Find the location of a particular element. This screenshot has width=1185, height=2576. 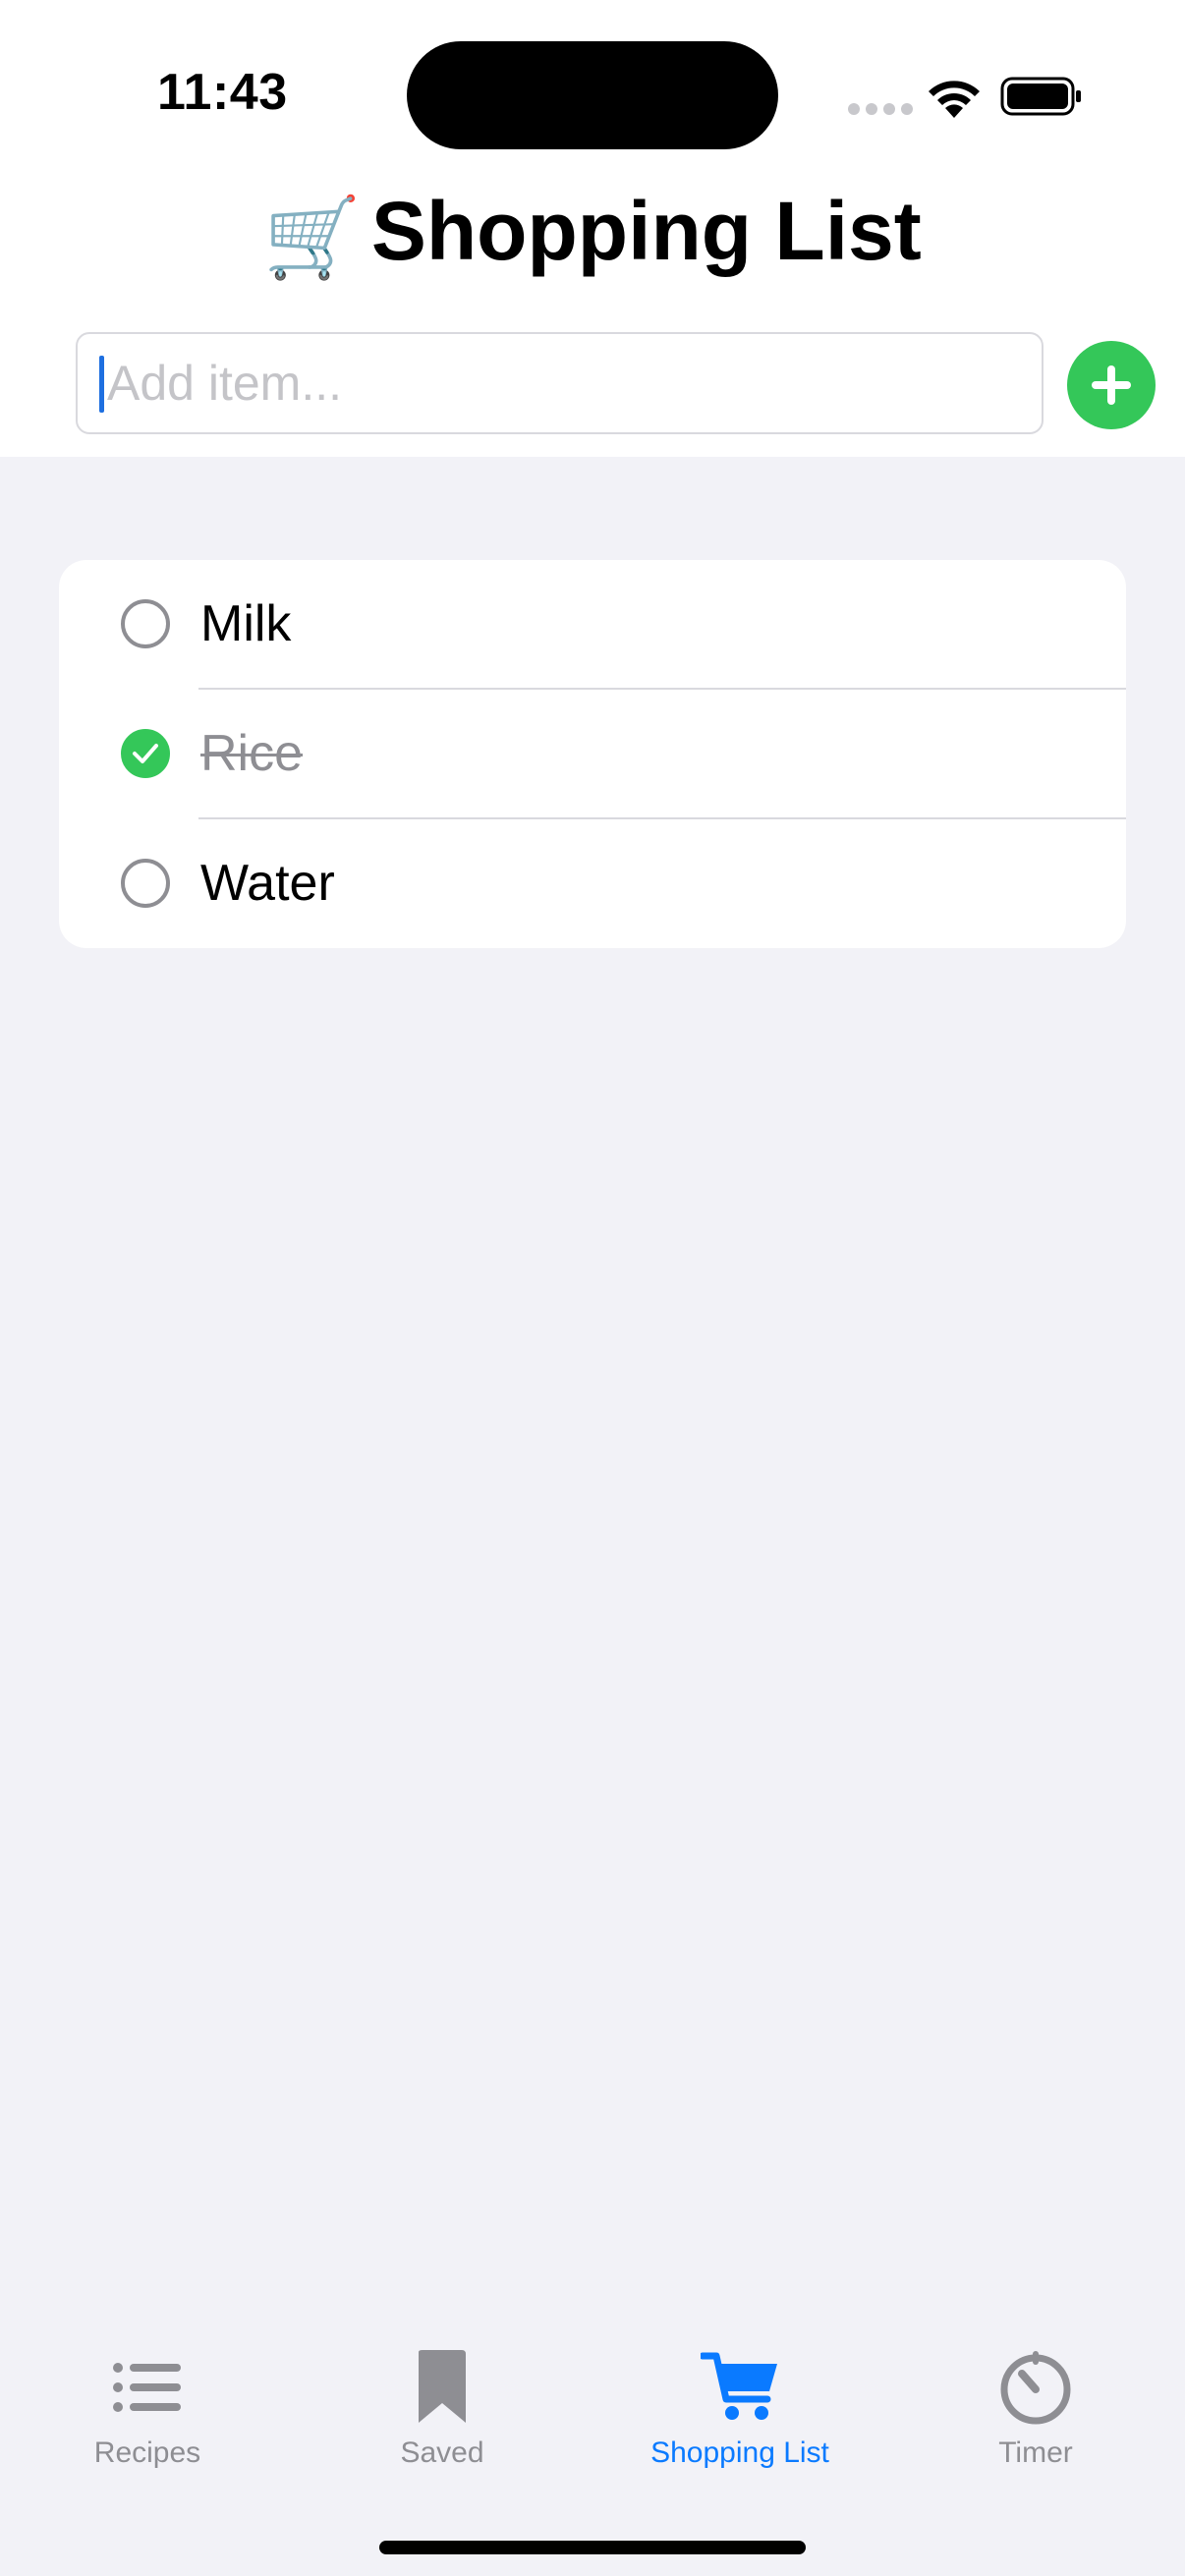

item-label: Water is located at coordinates (267, 883).